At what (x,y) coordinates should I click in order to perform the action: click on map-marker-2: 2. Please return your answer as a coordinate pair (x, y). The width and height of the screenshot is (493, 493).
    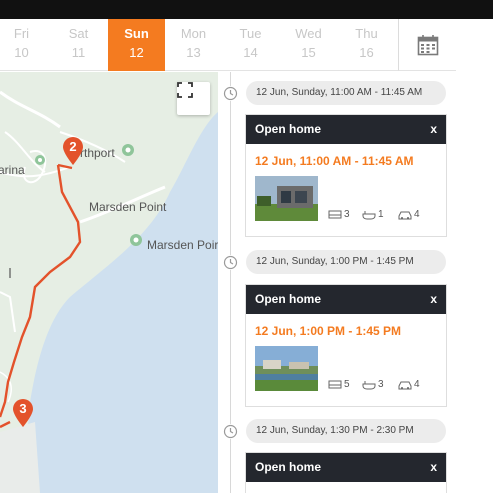
    Looking at the image, I should click on (73, 151).